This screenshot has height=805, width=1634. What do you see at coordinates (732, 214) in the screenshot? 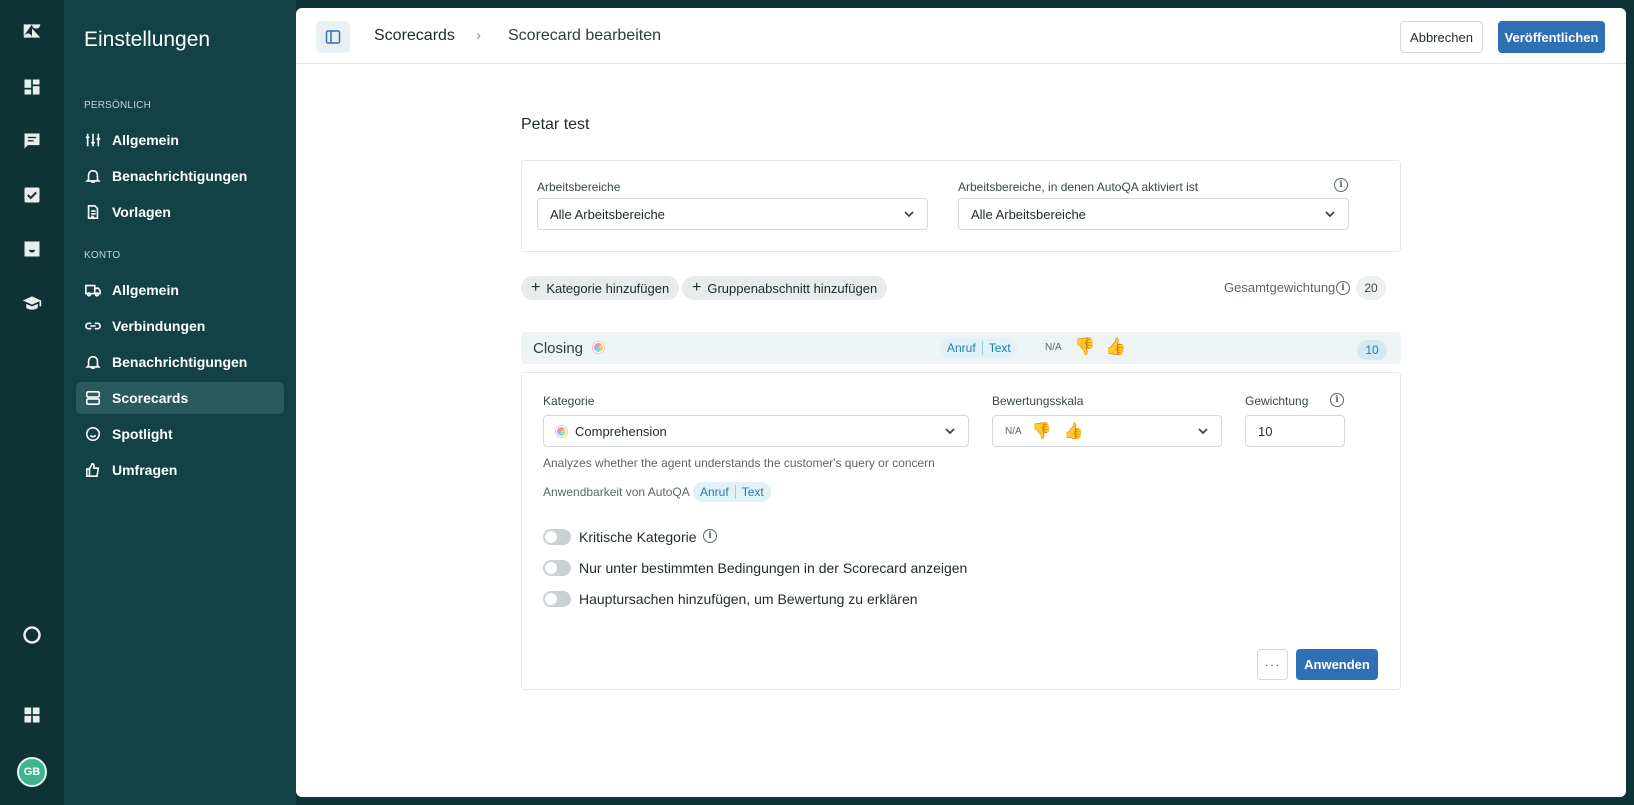
I see `workspaces-select: Alle Arbeitsbereiche` at bounding box center [732, 214].